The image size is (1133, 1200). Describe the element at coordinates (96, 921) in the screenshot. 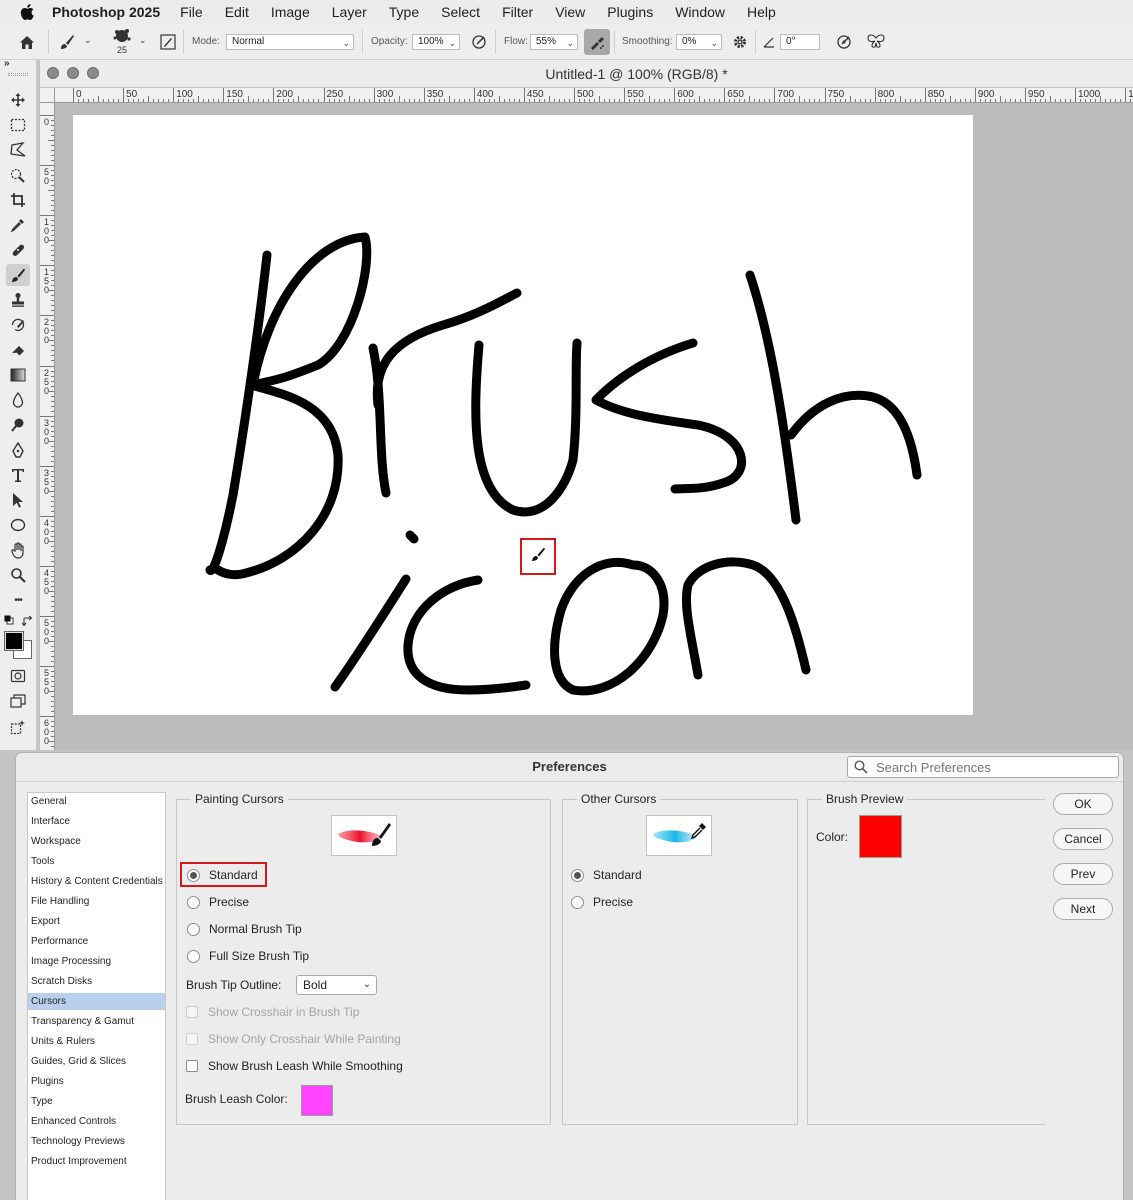

I see `nav-item-export: Export` at that location.